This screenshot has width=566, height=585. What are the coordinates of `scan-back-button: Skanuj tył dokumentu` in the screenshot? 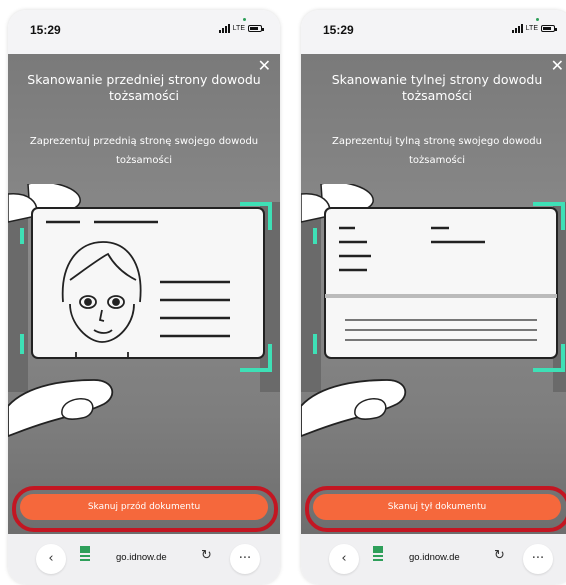 It's located at (437, 507).